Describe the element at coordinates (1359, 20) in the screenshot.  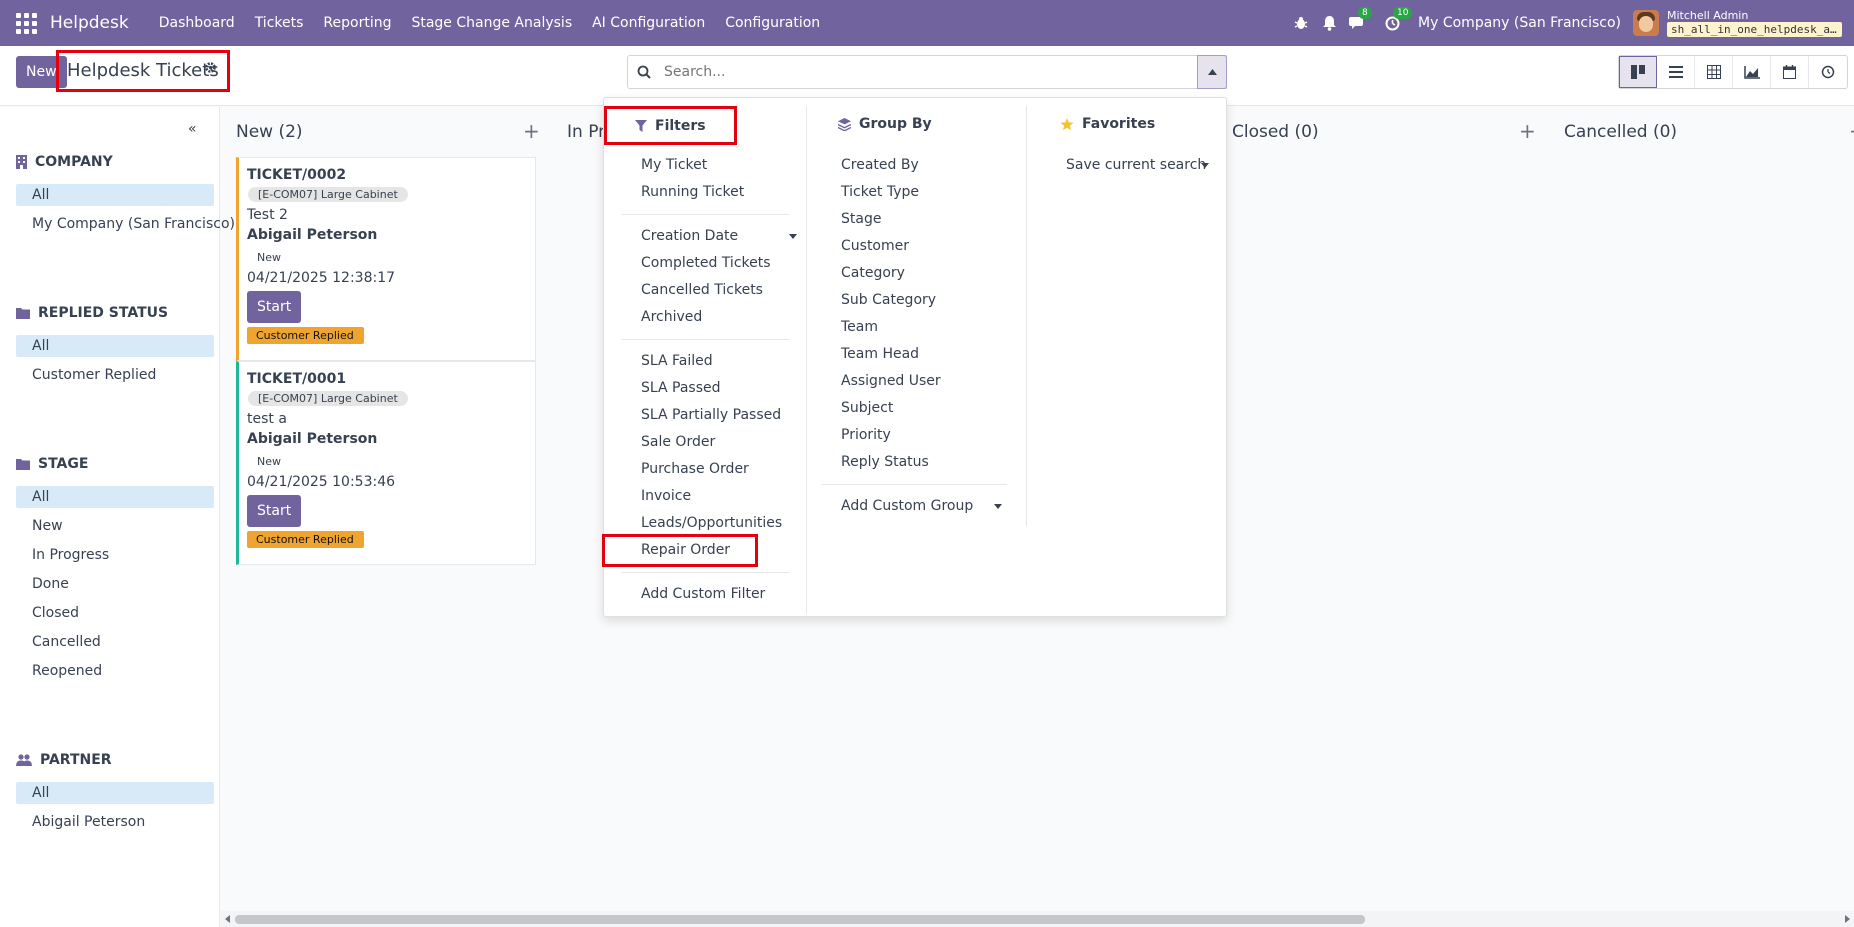
I see `chat-icon: 8` at that location.